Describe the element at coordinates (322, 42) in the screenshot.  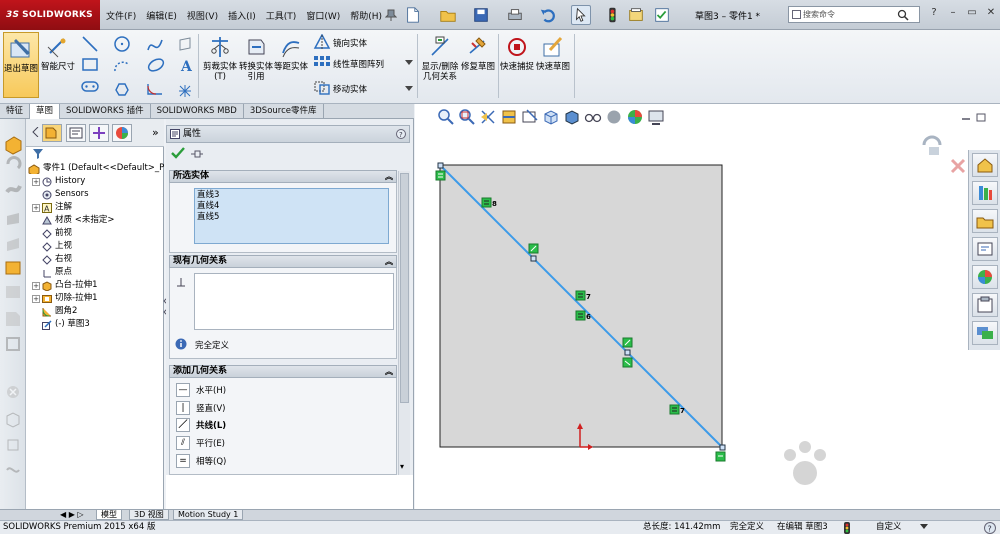
I see `mirror-icon` at that location.